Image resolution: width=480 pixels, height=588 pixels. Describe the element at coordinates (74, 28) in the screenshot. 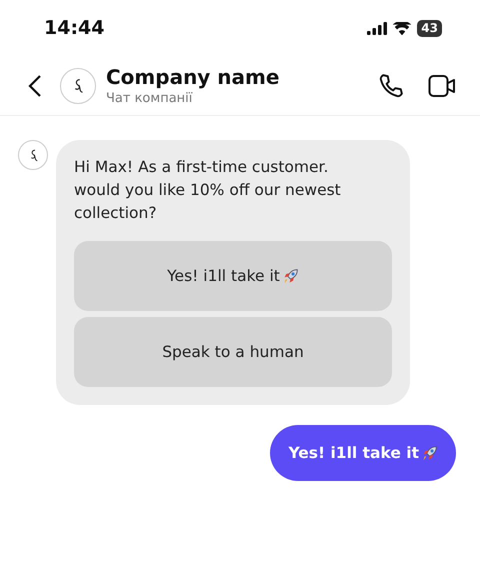

I see `status-time: 14:44` at that location.